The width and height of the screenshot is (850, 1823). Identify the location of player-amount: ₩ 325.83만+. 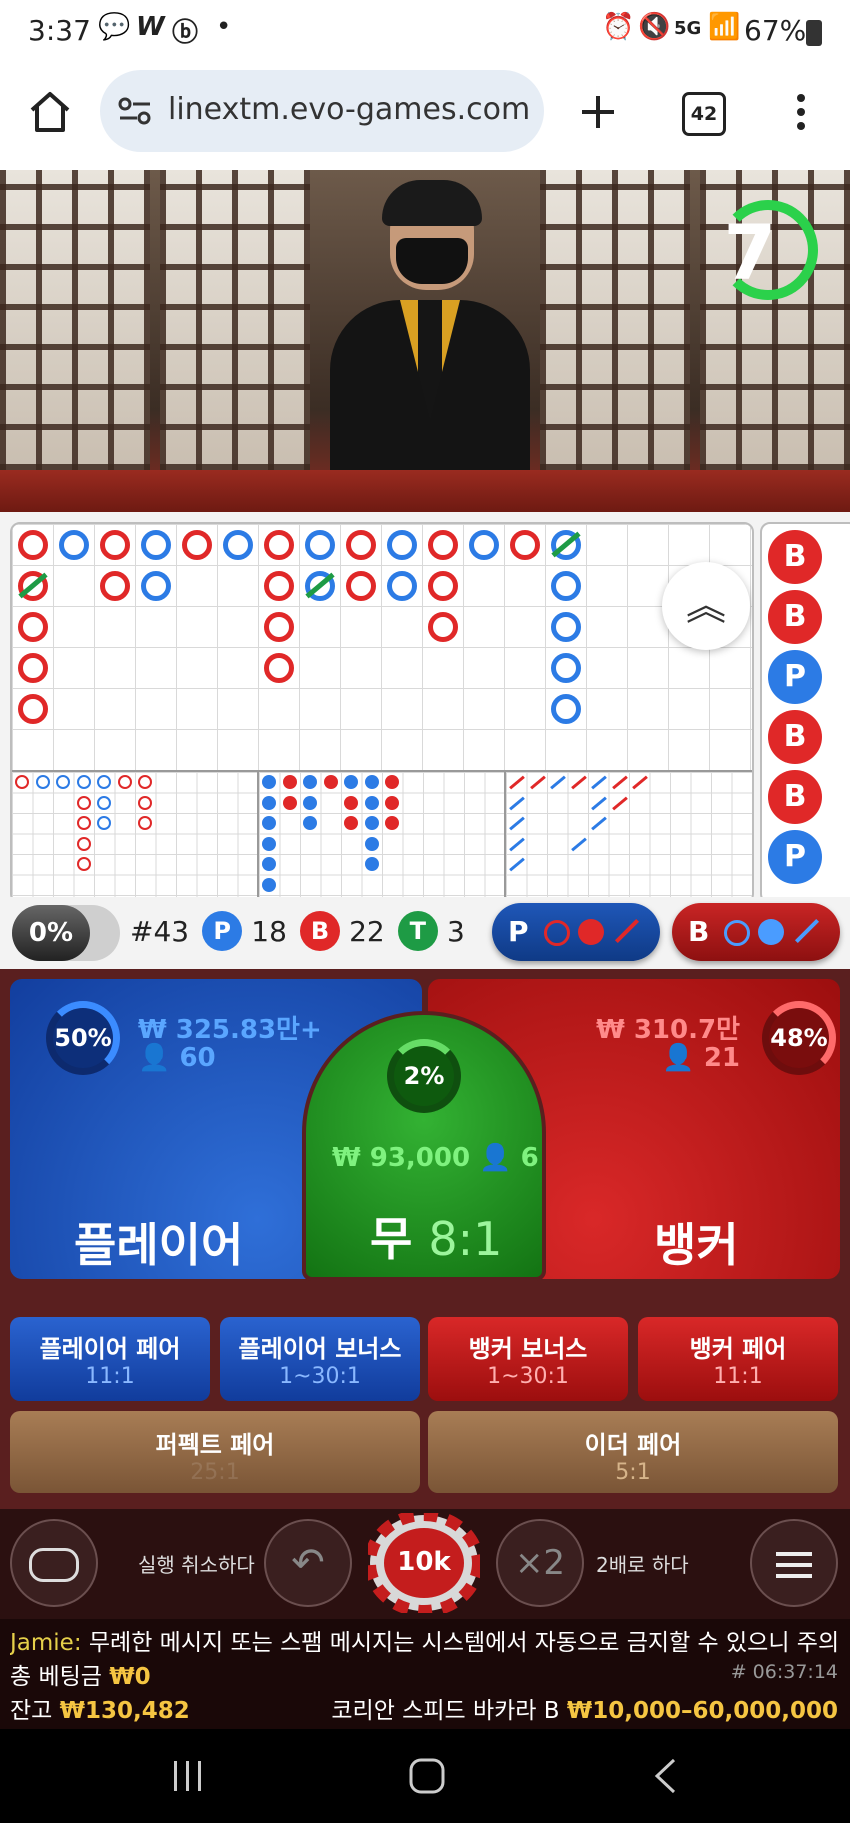
(230, 1030).